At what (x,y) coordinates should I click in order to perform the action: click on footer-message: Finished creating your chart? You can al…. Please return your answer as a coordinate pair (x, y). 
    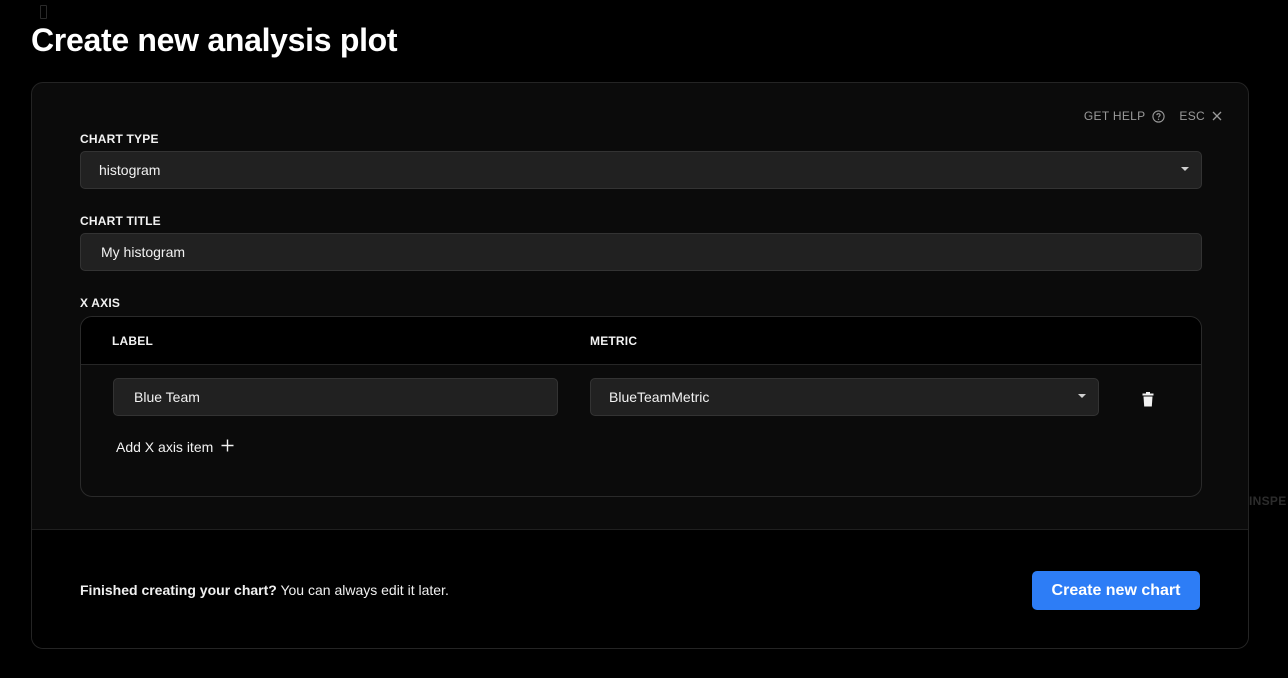
    Looking at the image, I should click on (264, 590).